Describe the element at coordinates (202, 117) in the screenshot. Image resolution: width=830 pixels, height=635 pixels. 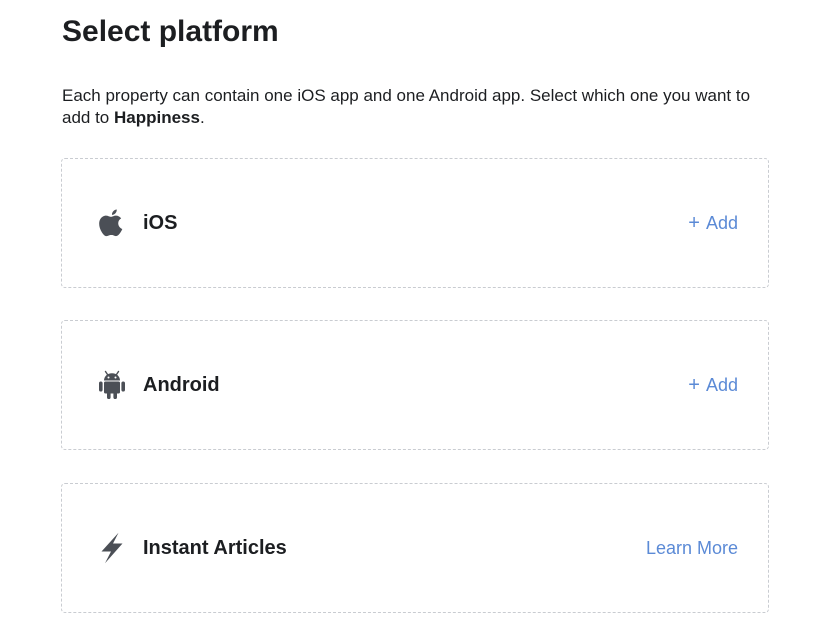
I see `description-suffix: .` at that location.